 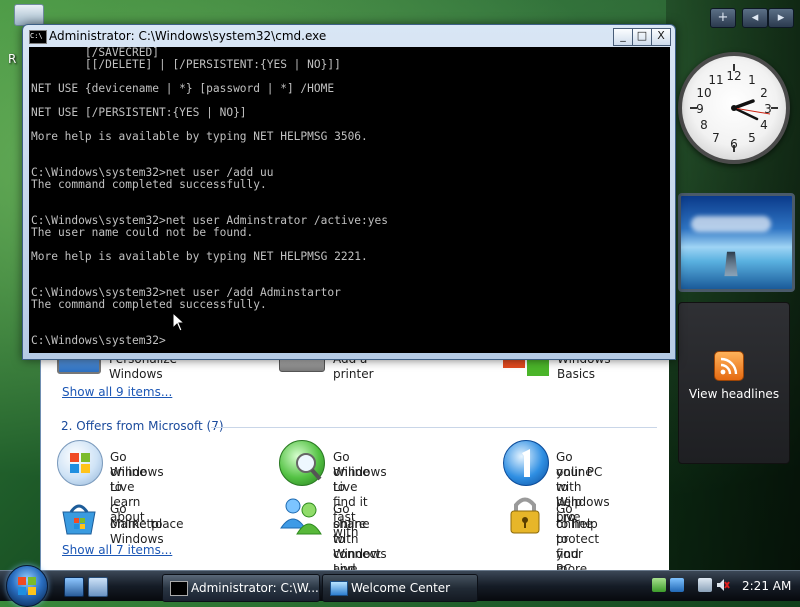 What do you see at coordinates (147, 524) in the screenshot?
I see `offer-line2: Marketplace` at bounding box center [147, 524].